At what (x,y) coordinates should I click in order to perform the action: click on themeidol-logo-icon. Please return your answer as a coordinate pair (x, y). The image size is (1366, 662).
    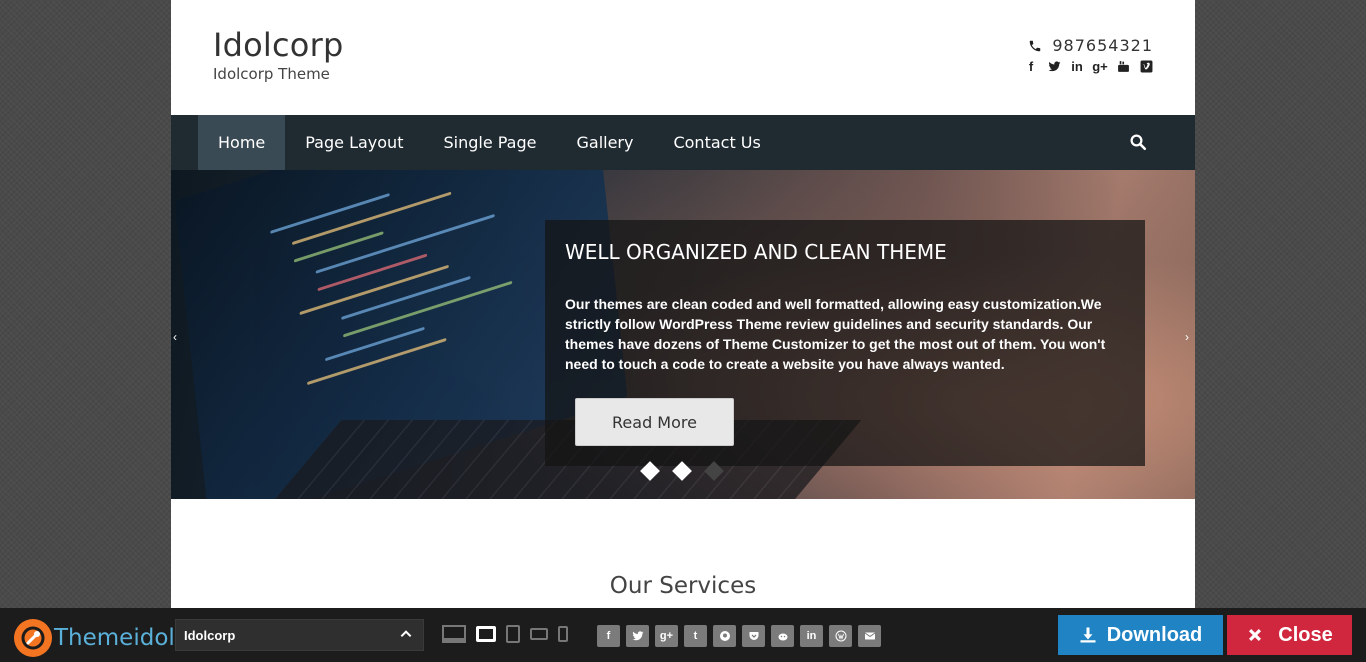
    Looking at the image, I should click on (33, 638).